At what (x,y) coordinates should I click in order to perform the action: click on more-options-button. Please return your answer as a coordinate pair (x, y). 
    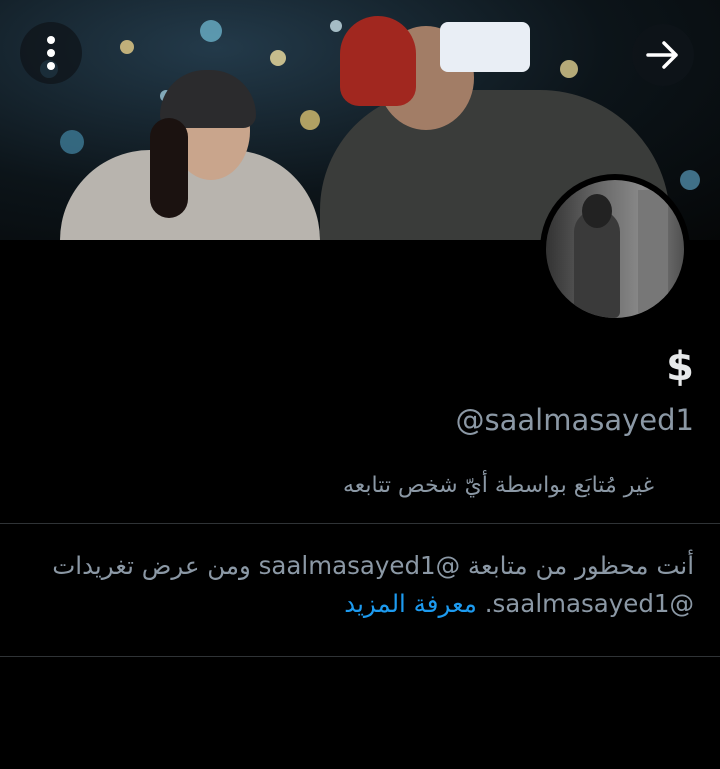
    Looking at the image, I should click on (51, 53).